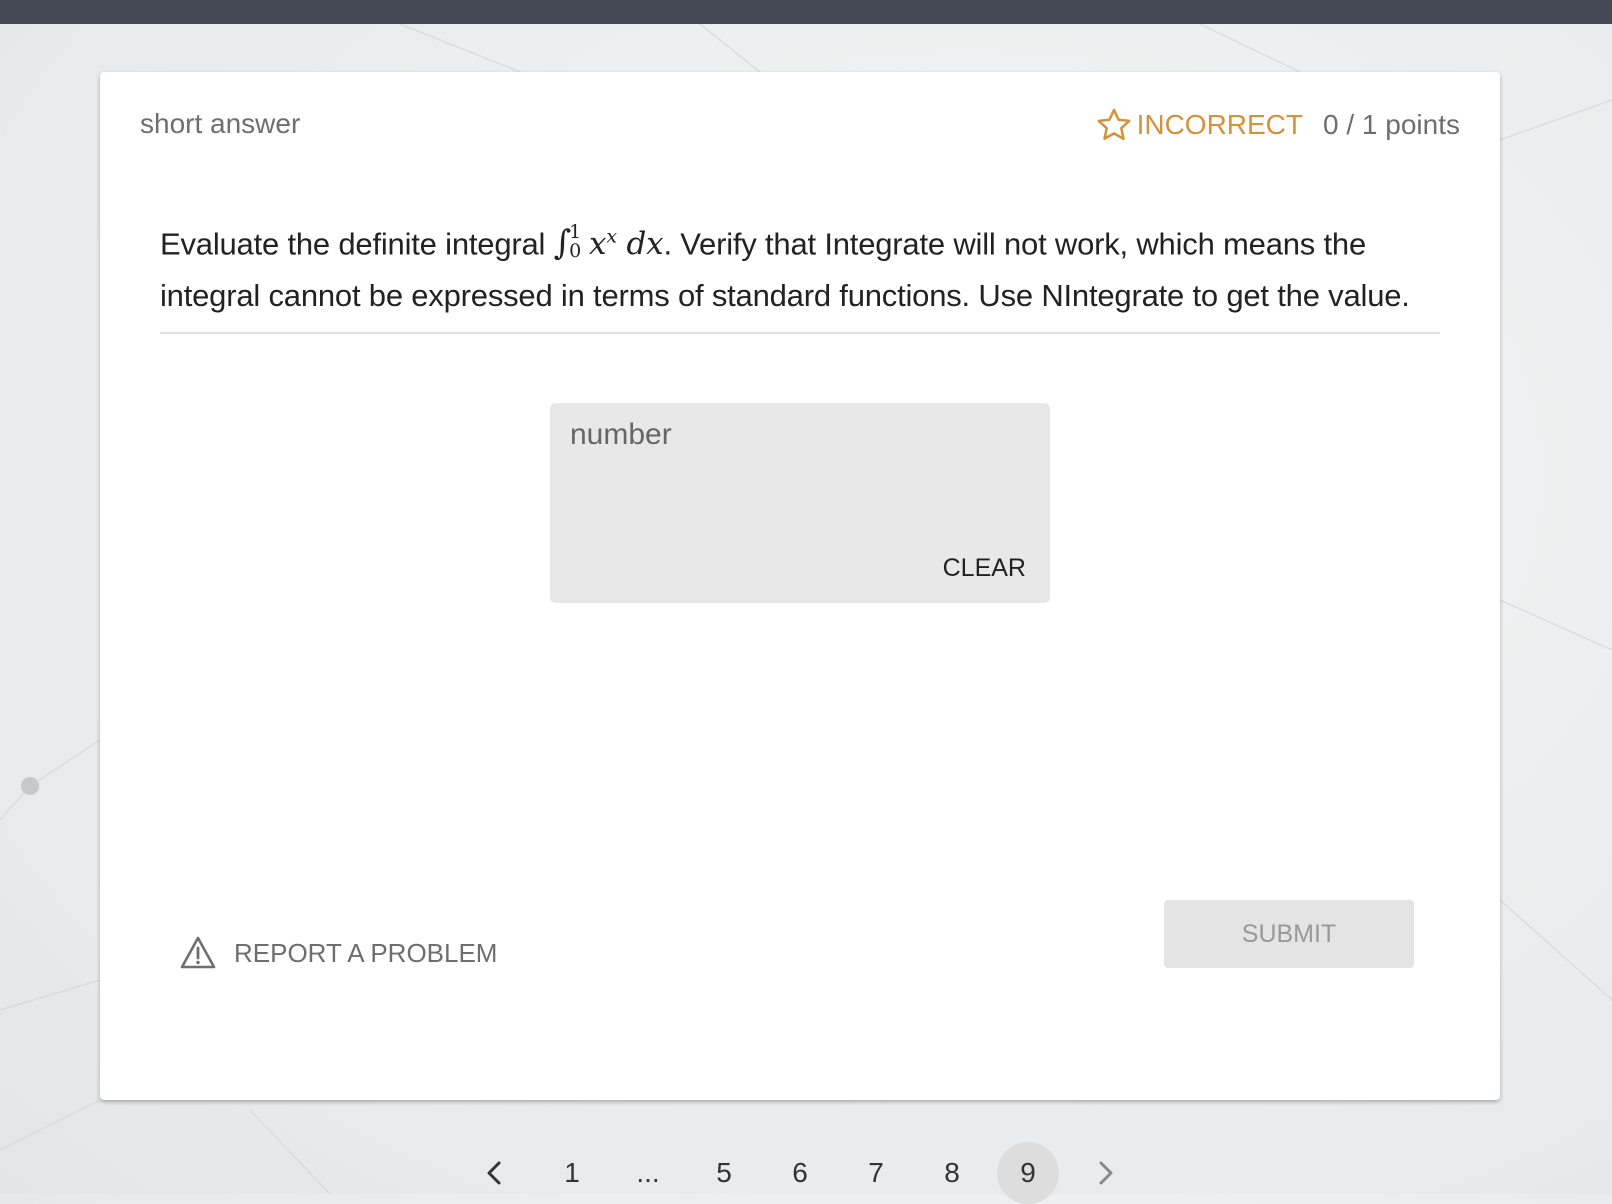 This screenshot has width=1612, height=1204. Describe the element at coordinates (876, 1173) in the screenshot. I see `page-7: 7` at that location.